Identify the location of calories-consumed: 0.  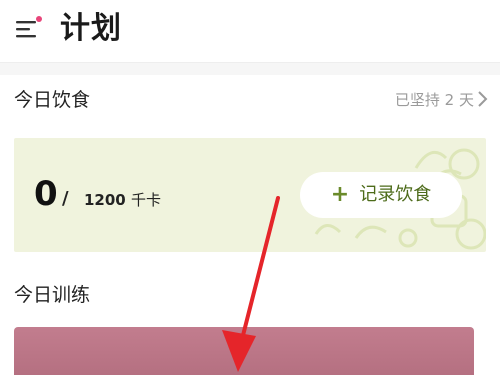
(46, 194).